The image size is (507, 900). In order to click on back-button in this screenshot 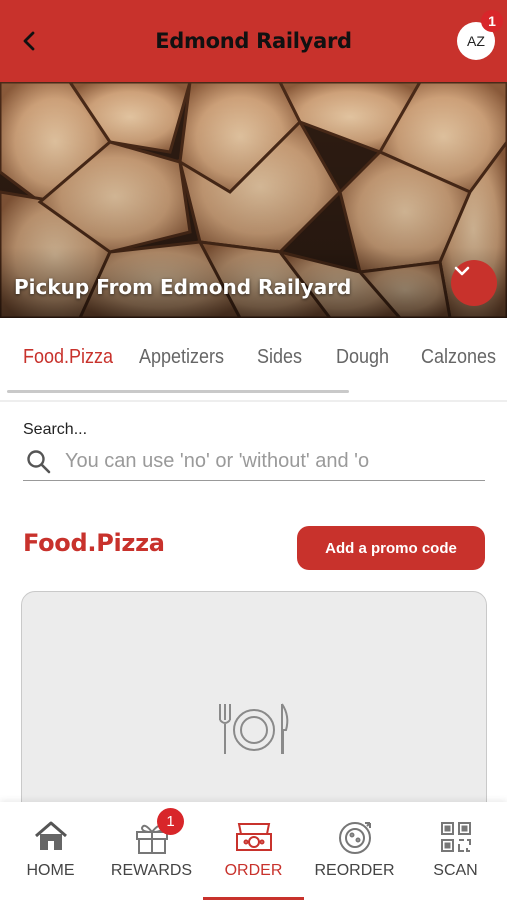, I will do `click(30, 41)`.